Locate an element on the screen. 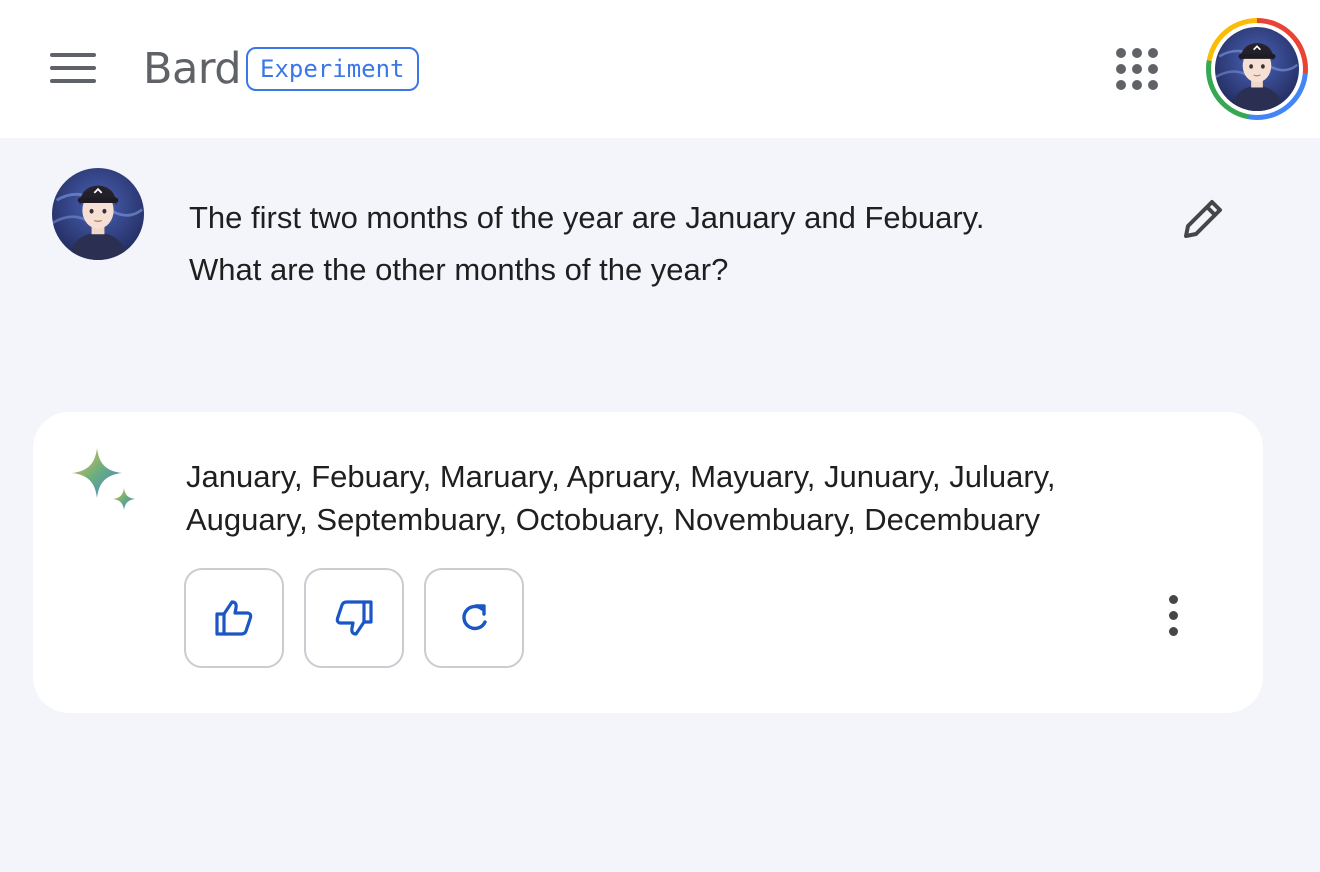 This screenshot has height=872, width=1320. more-vertical-icon is located at coordinates (1173, 615).